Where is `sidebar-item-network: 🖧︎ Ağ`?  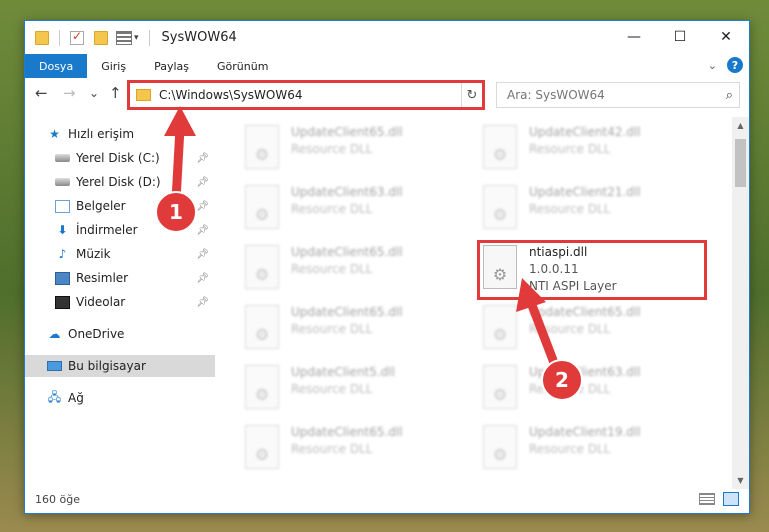 sidebar-item-network: 🖧︎ Ağ is located at coordinates (120, 398).